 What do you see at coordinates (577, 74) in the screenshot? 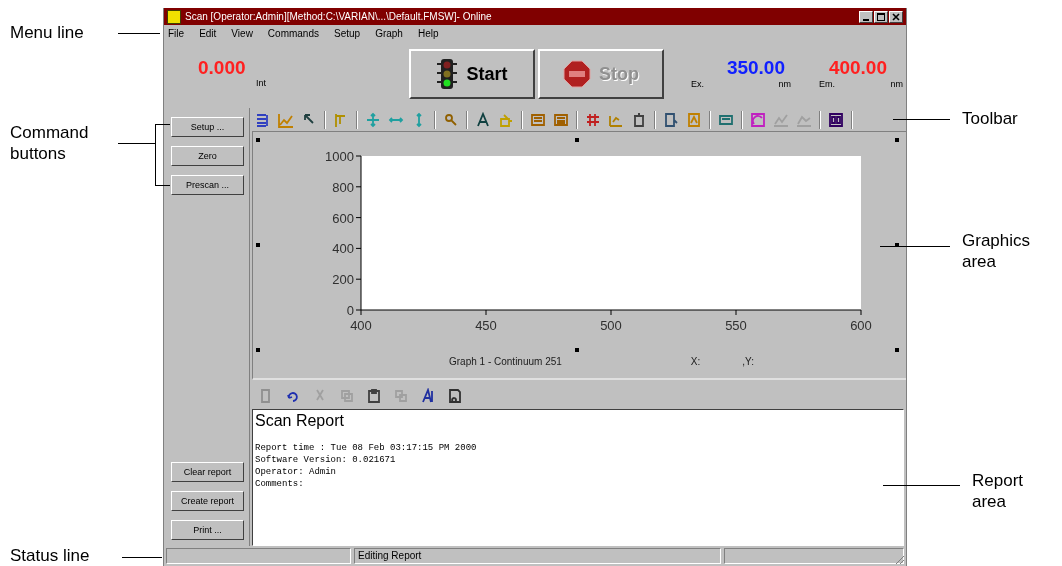
I see `stop-sign-icon` at bounding box center [577, 74].